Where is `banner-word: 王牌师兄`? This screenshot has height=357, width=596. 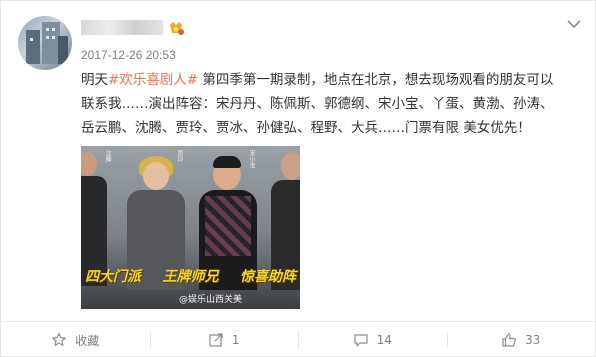 banner-word: 王牌师兄 is located at coordinates (190, 277).